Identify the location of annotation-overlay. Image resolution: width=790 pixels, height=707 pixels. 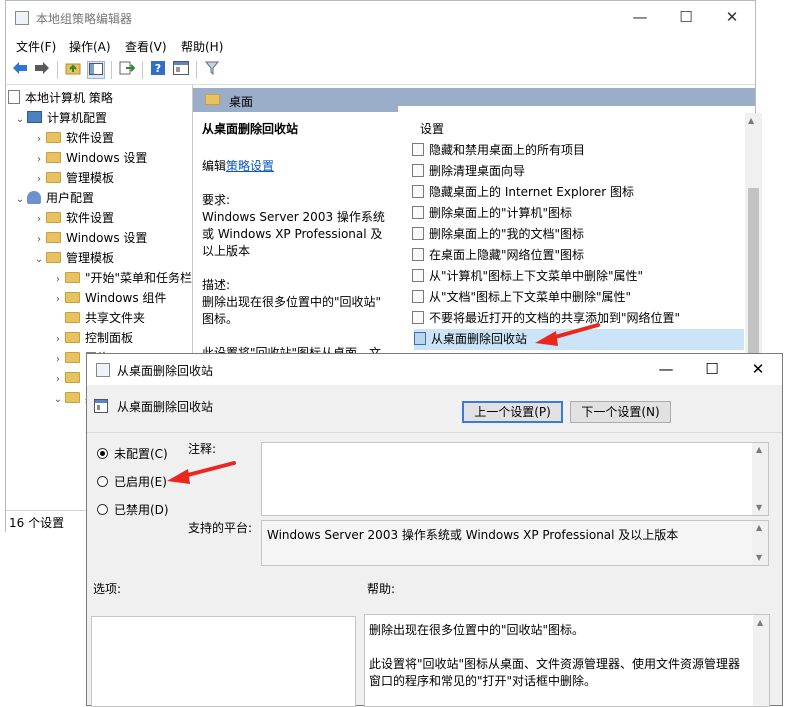
(383, 403).